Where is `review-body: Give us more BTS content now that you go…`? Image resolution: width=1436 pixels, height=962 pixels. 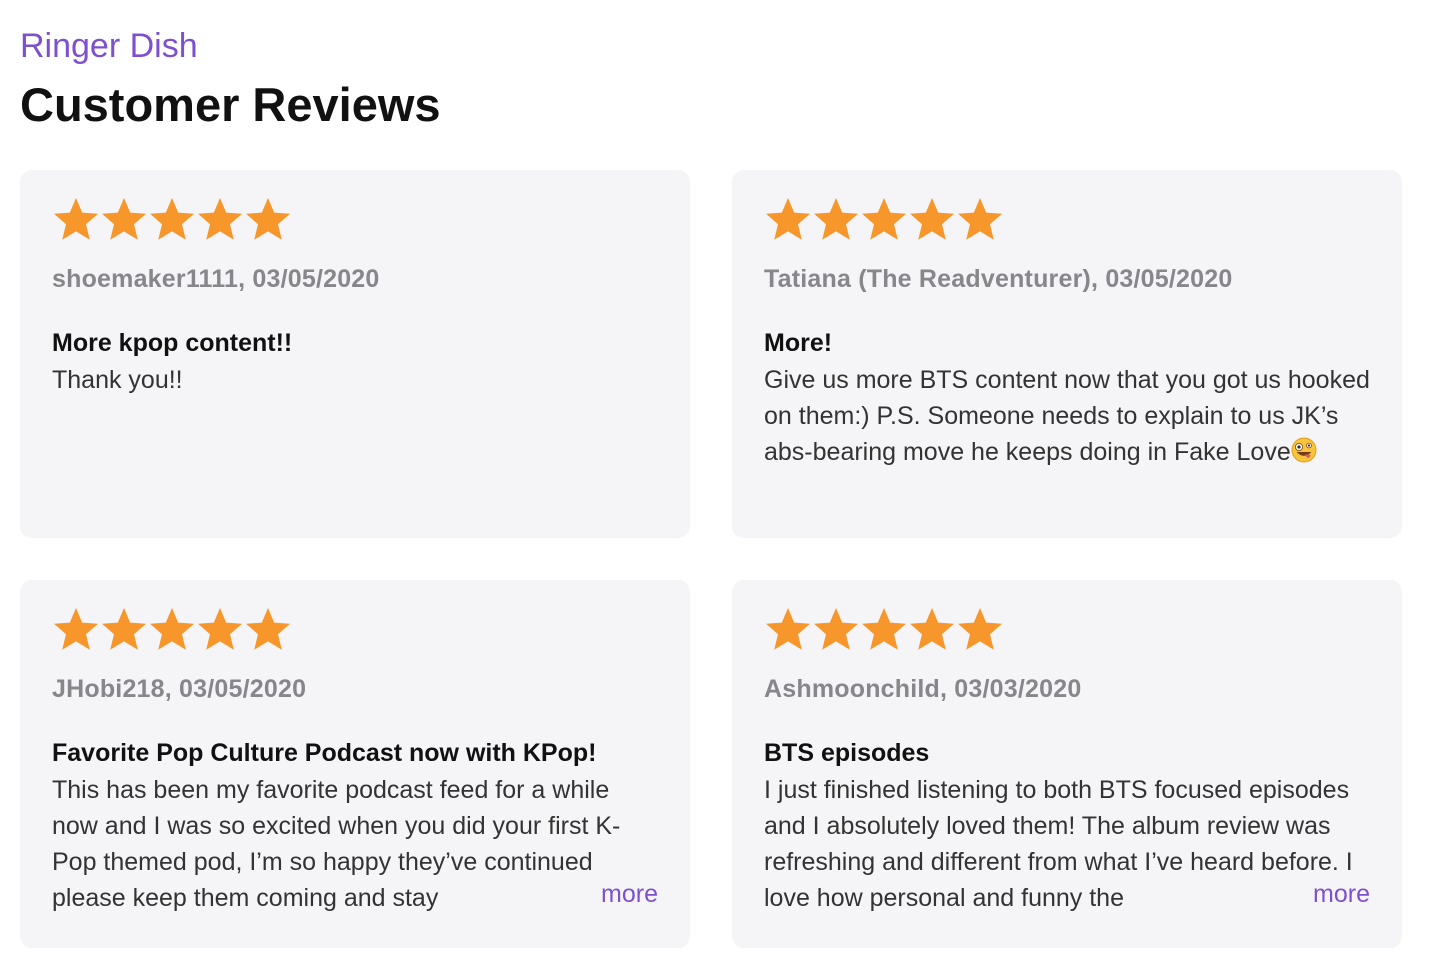 review-body: Give us more BTS content now that you go… is located at coordinates (1067, 416).